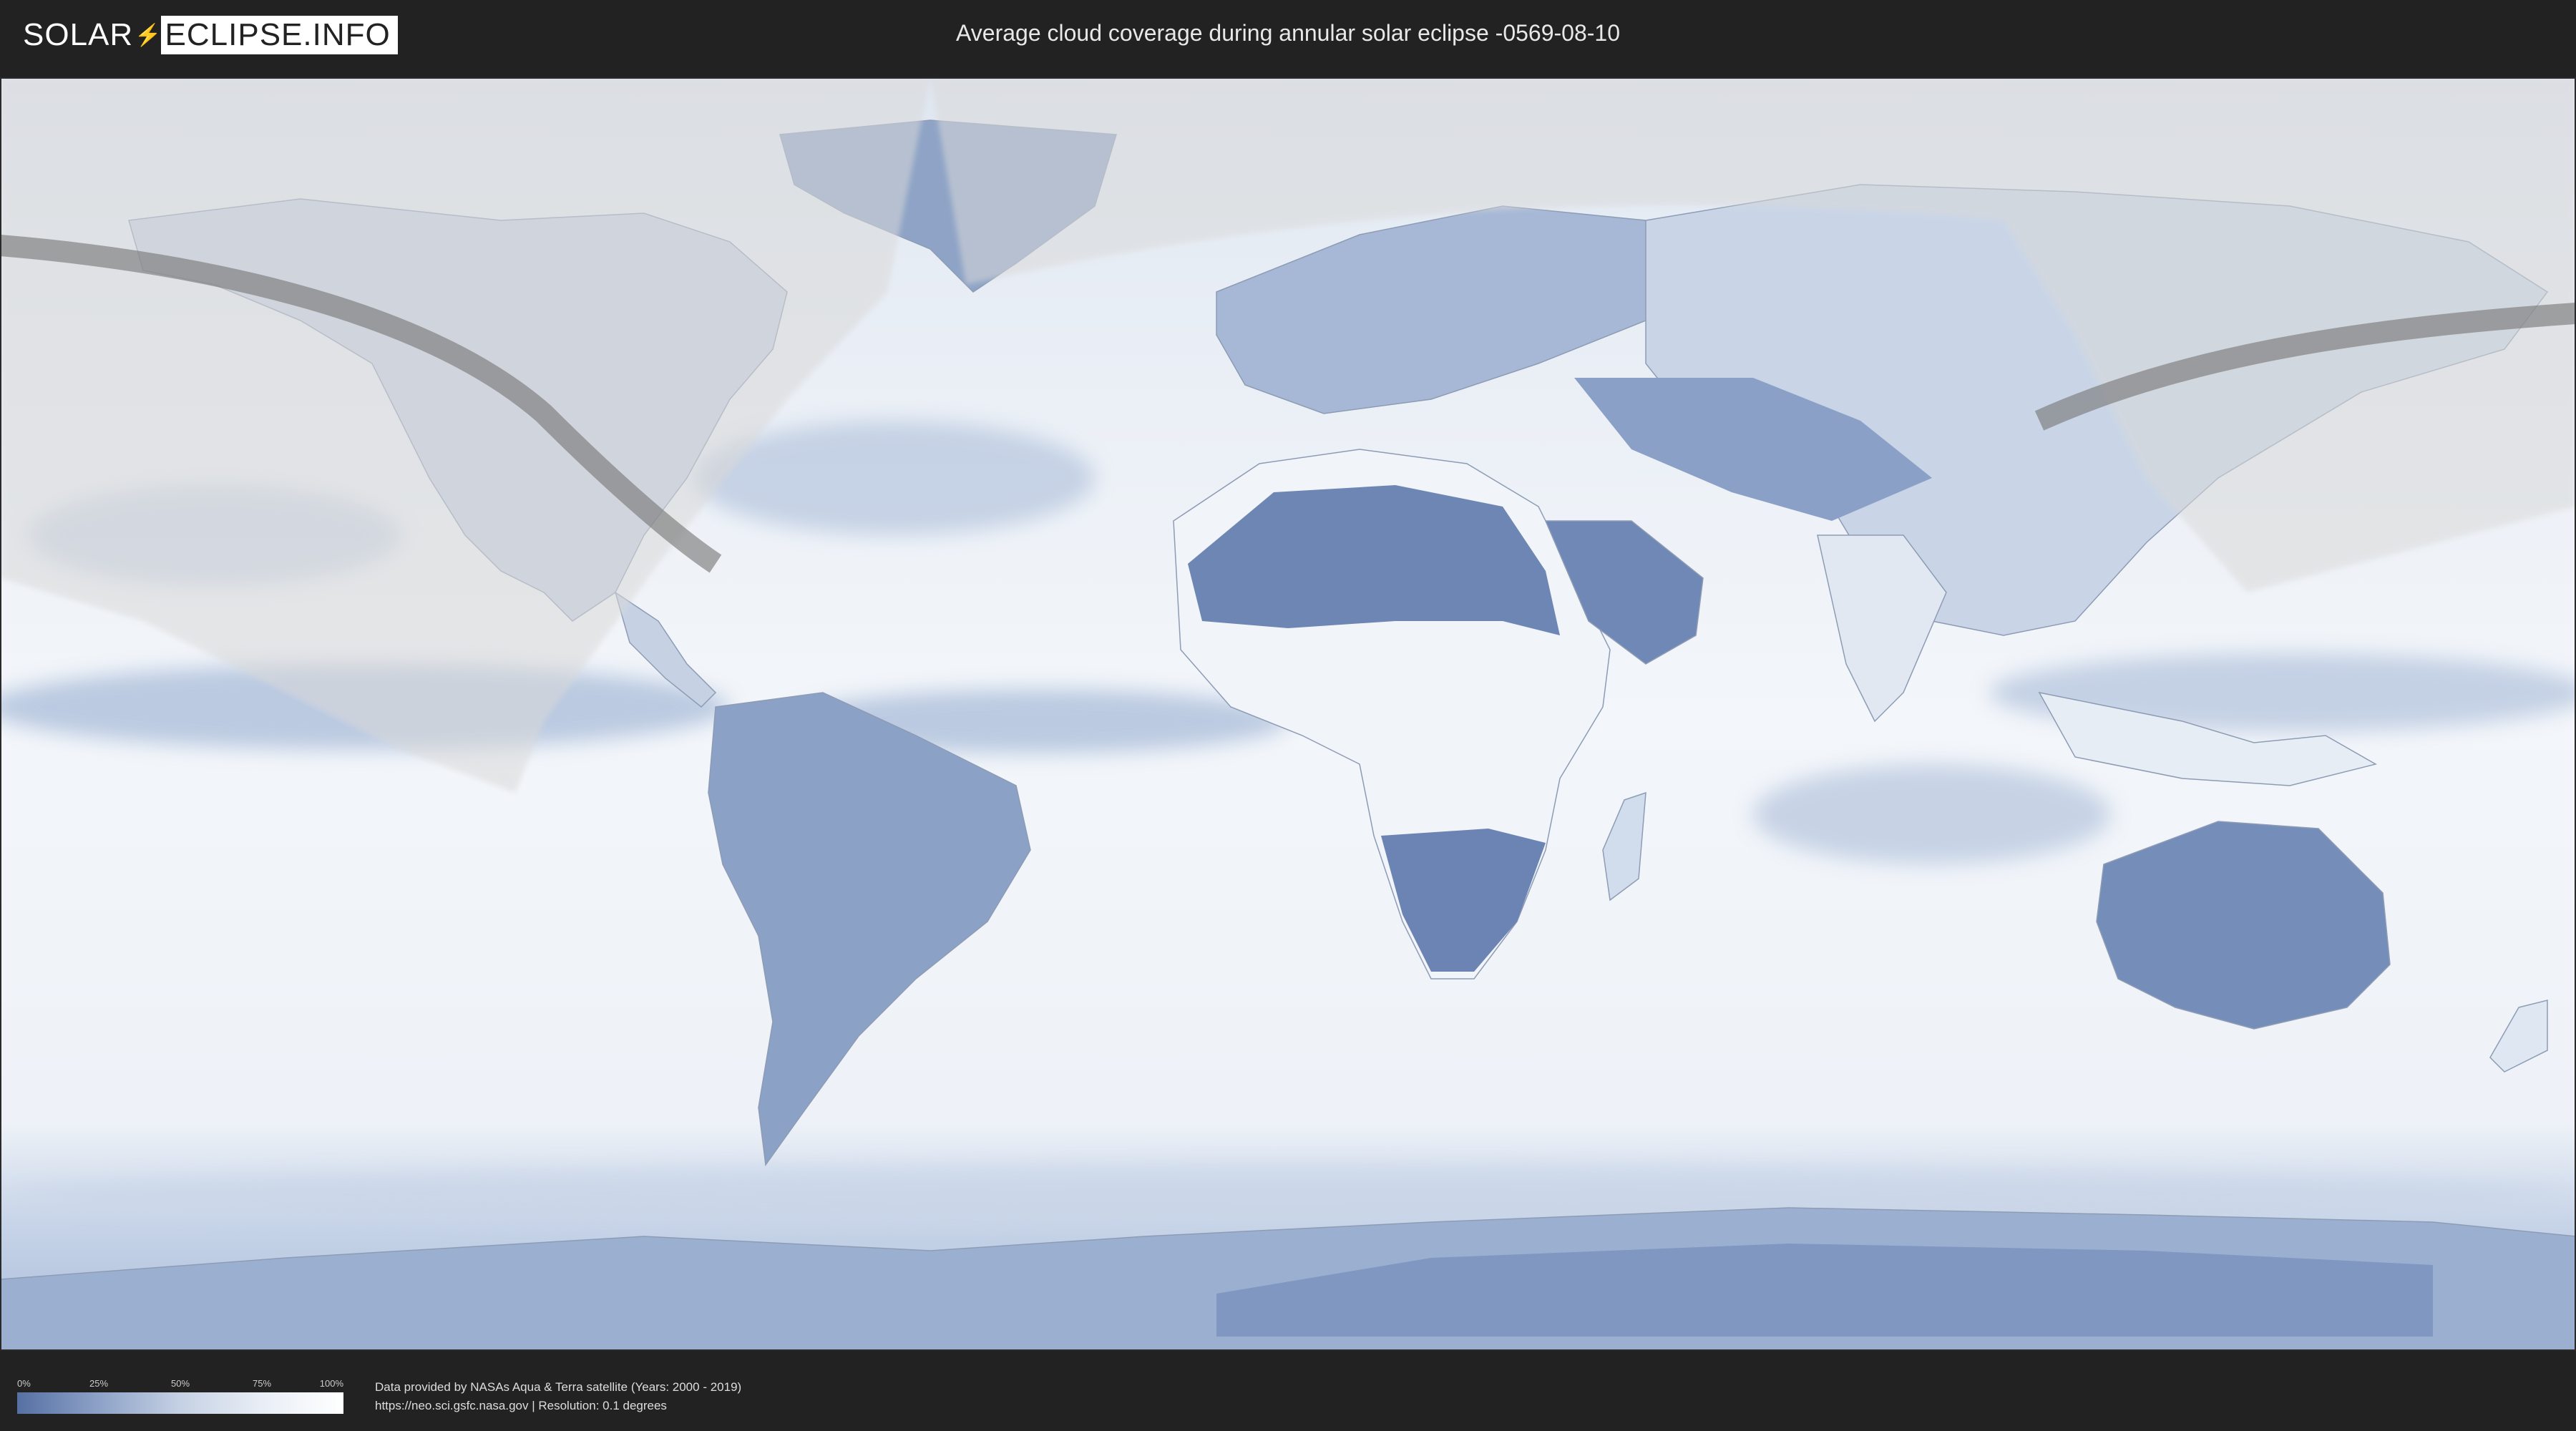 This screenshot has width=2576, height=1431. I want to click on legend-ticks: 0% 25% 50% 75% 100%, so click(180, 1385).